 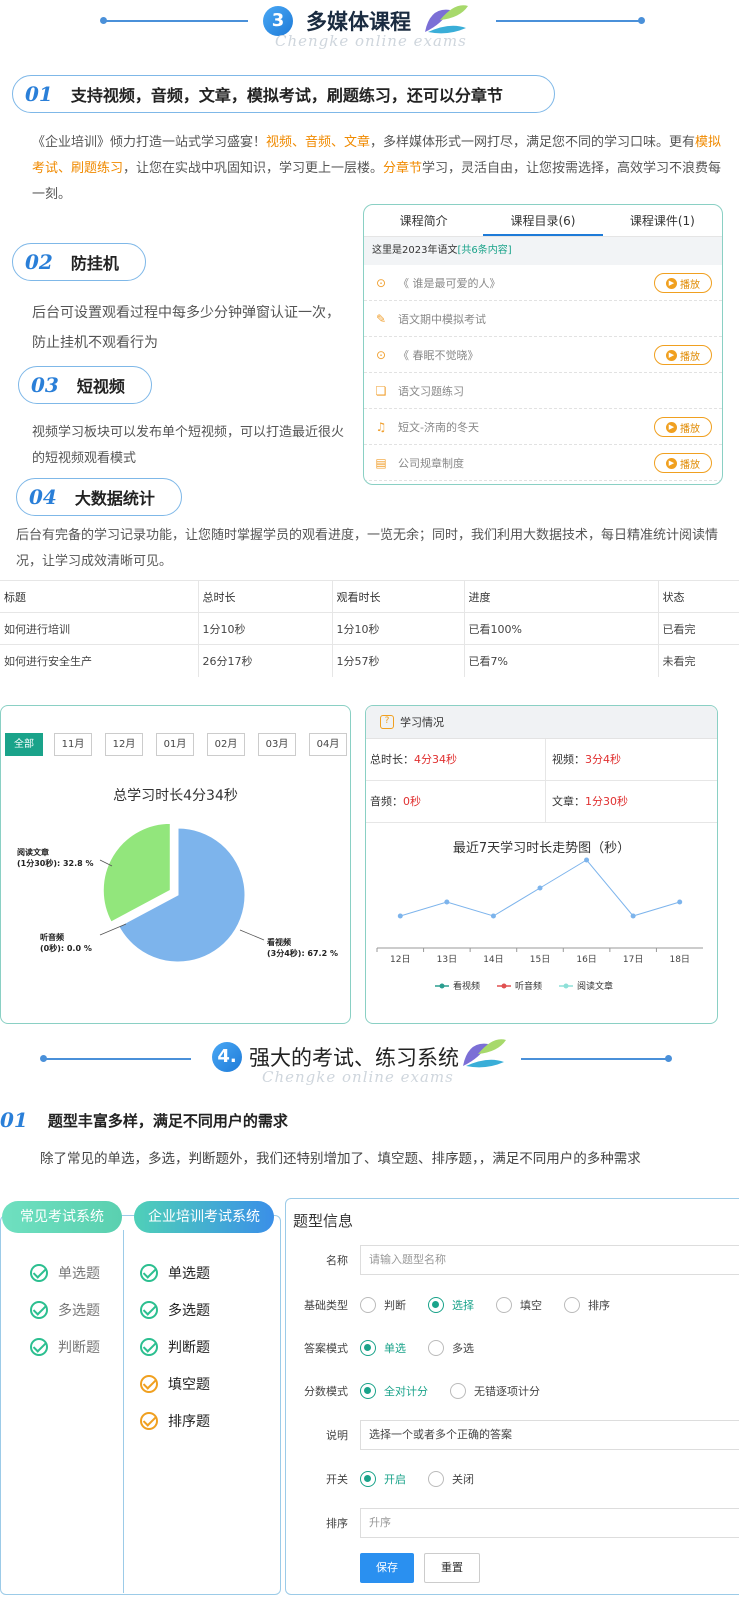 What do you see at coordinates (528, 986) in the screenshot?
I see `legend-label: 听音频` at bounding box center [528, 986].